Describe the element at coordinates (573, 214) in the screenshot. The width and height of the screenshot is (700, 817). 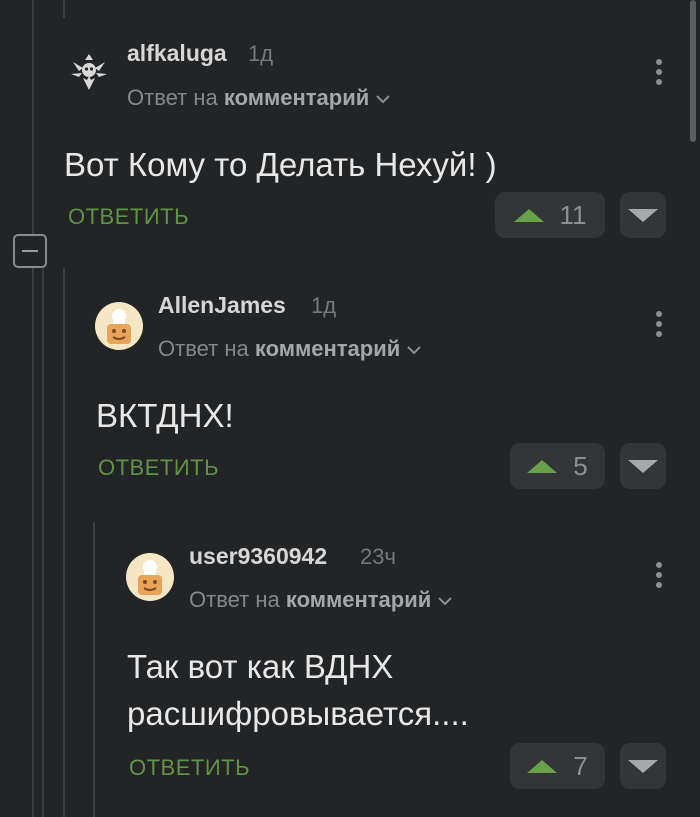
I see `rating-count: 11` at that location.